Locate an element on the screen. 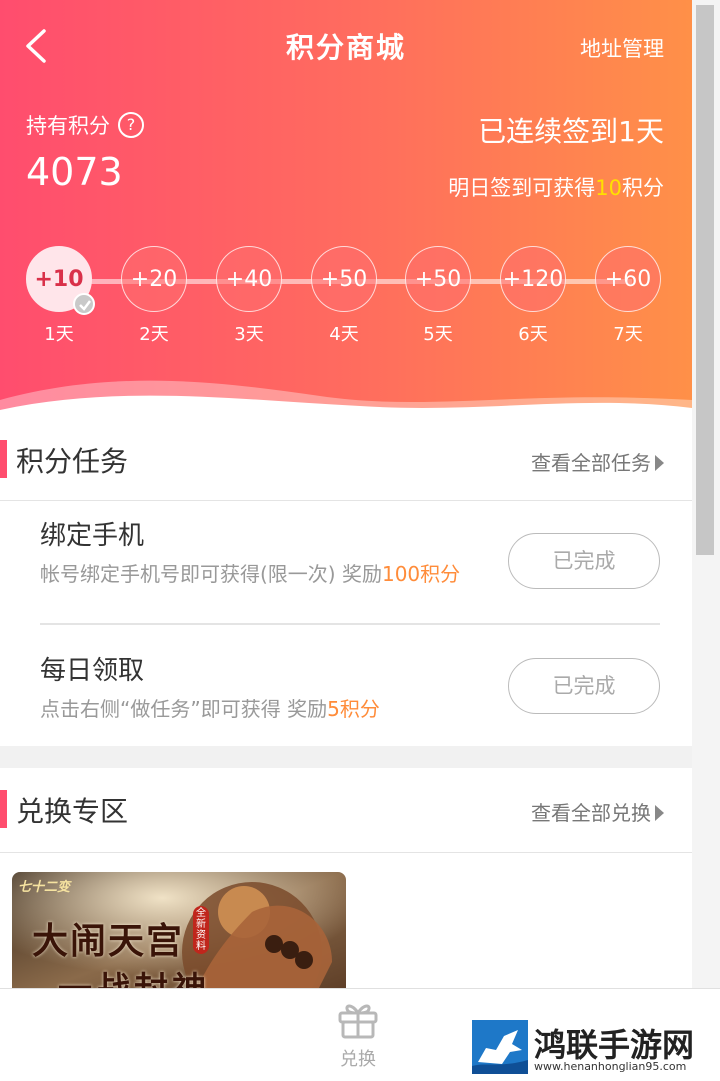 The height and width of the screenshot is (1081, 720). checkin-day-4: +50 4天 is located at coordinates (346, 296).